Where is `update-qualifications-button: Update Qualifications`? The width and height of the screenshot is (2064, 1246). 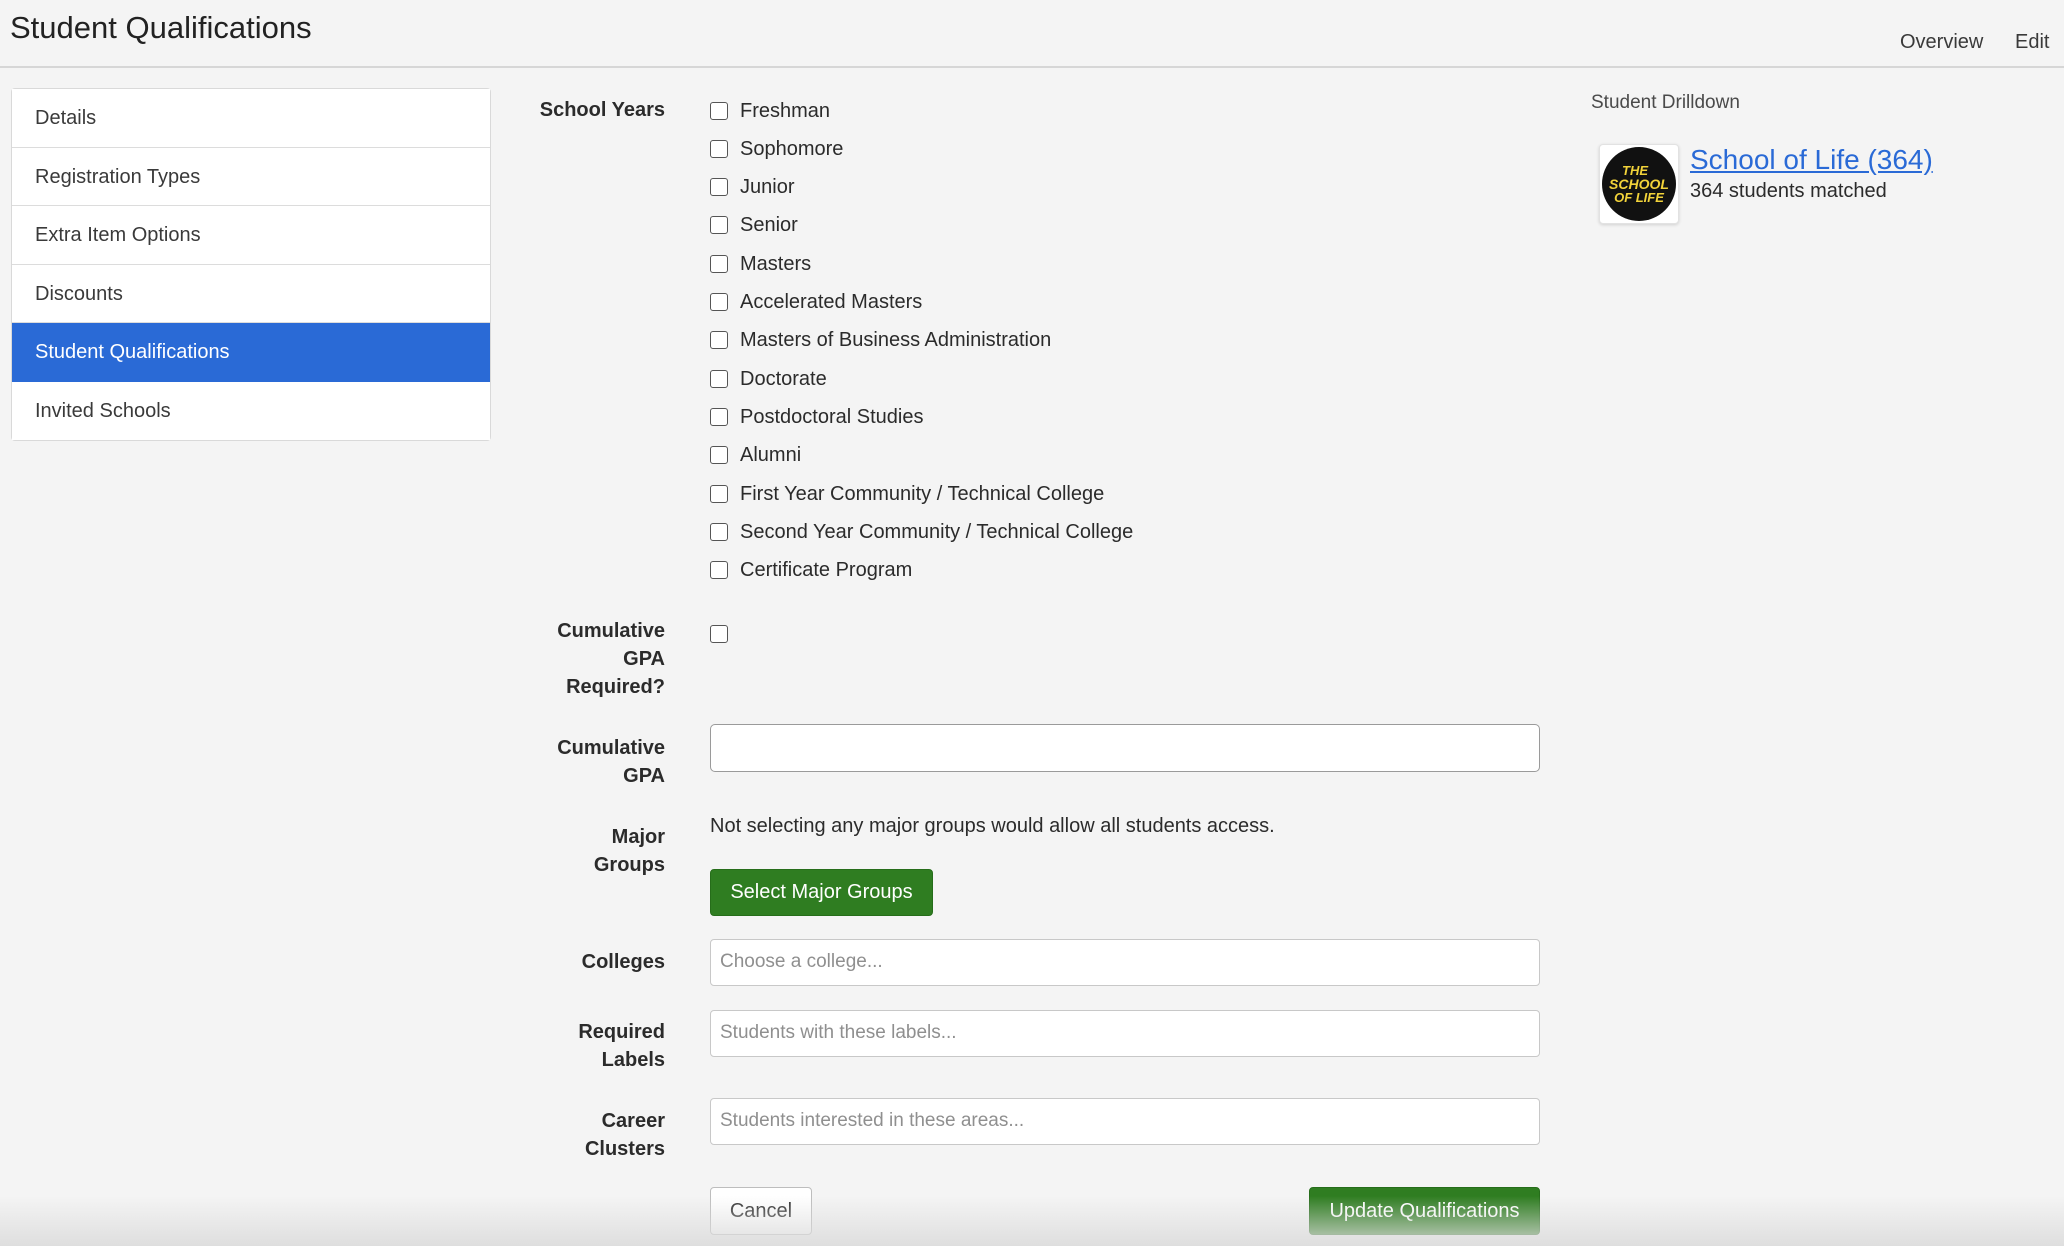 update-qualifications-button: Update Qualifications is located at coordinates (1424, 1211).